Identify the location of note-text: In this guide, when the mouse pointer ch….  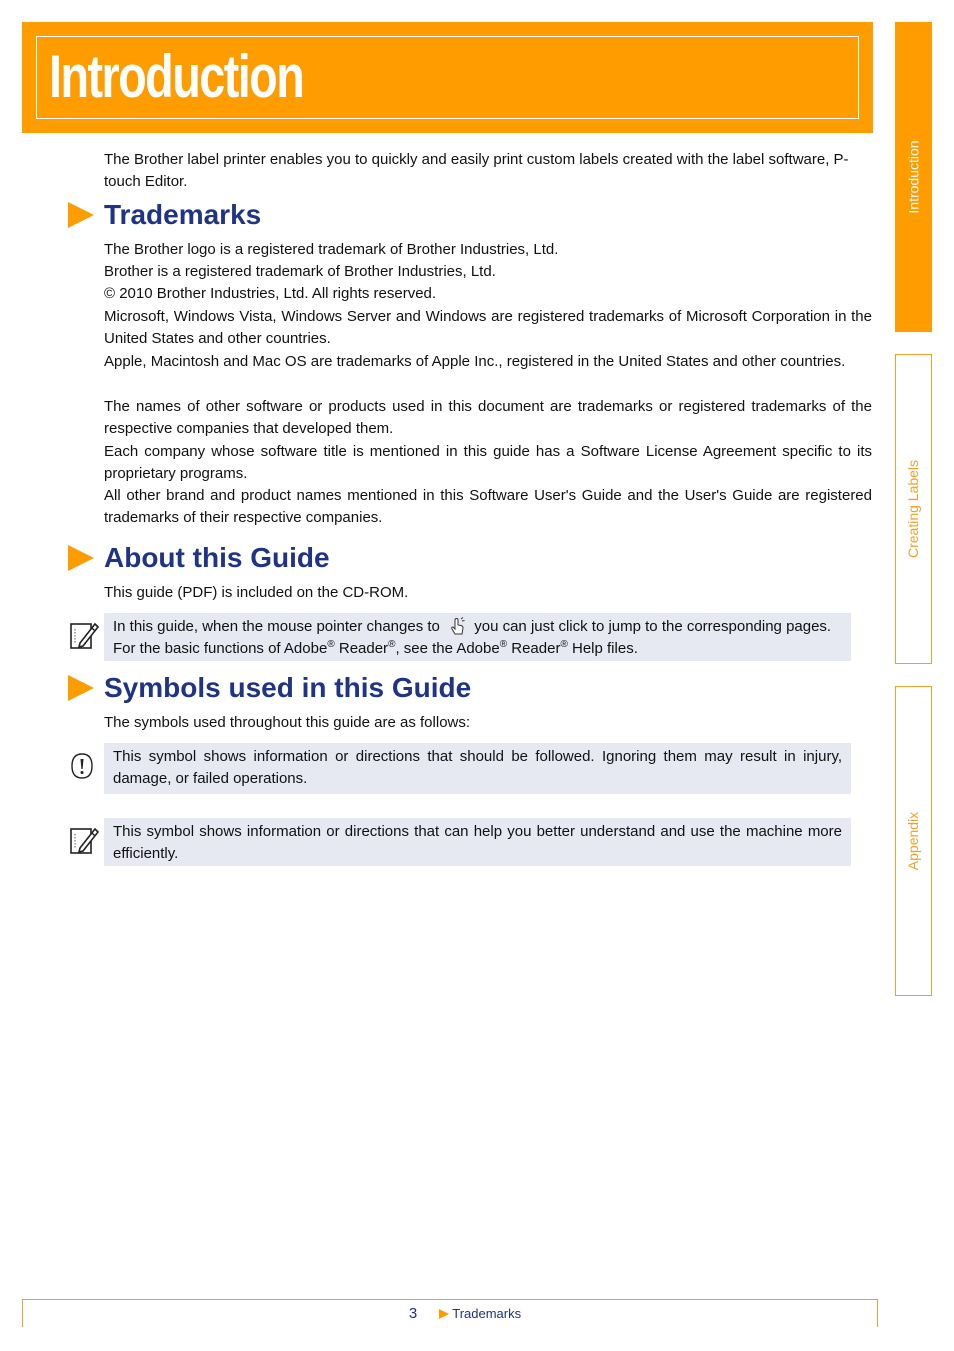
(276, 626).